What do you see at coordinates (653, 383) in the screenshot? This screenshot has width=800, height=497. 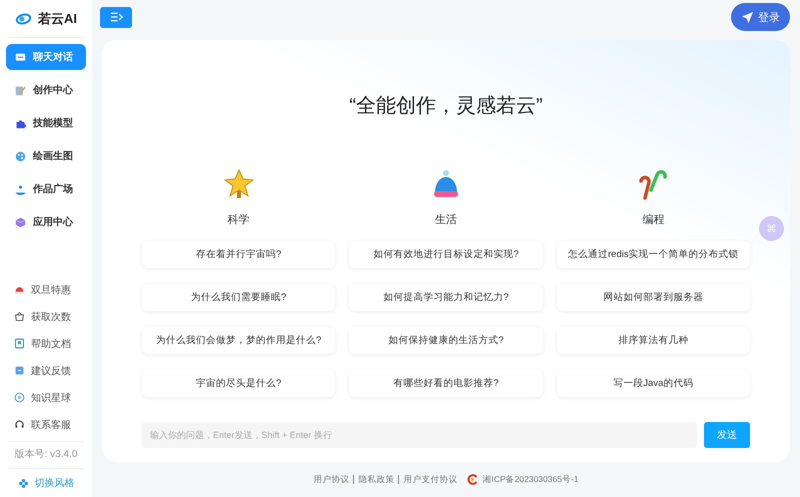 I see `suggestion-button: 写一段Java的代码` at bounding box center [653, 383].